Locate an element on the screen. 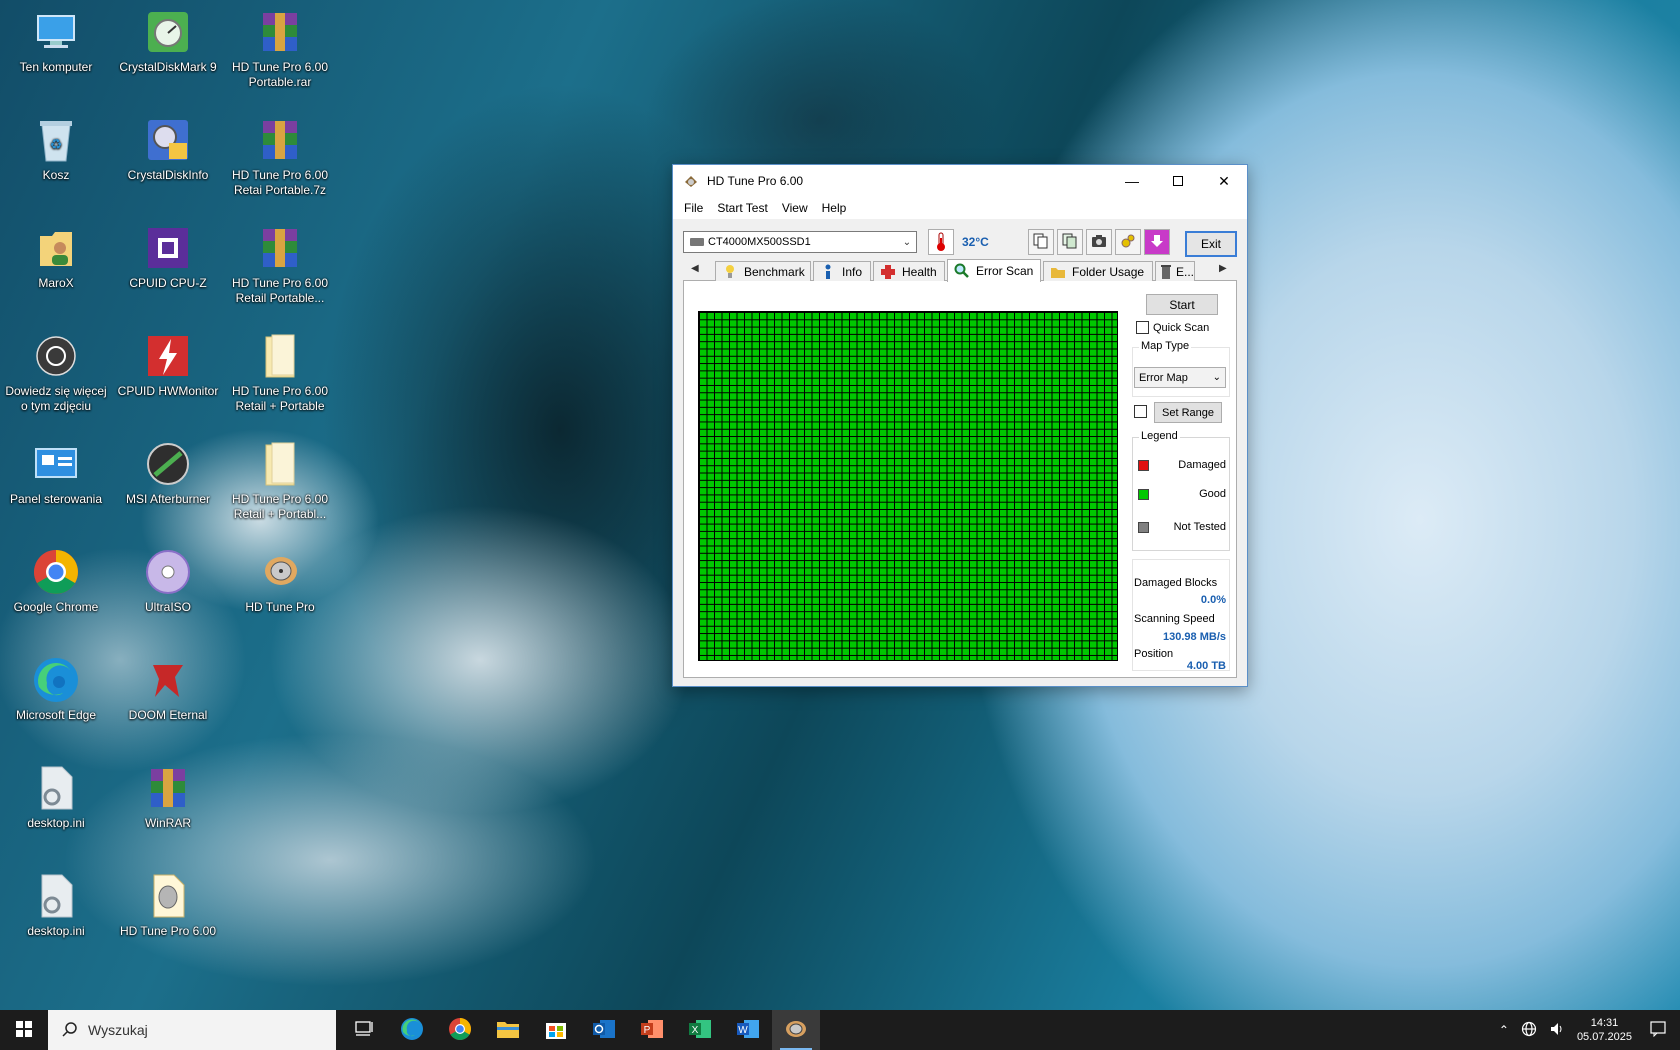 The width and height of the screenshot is (1680, 1050). info-icon is located at coordinates (828, 272).